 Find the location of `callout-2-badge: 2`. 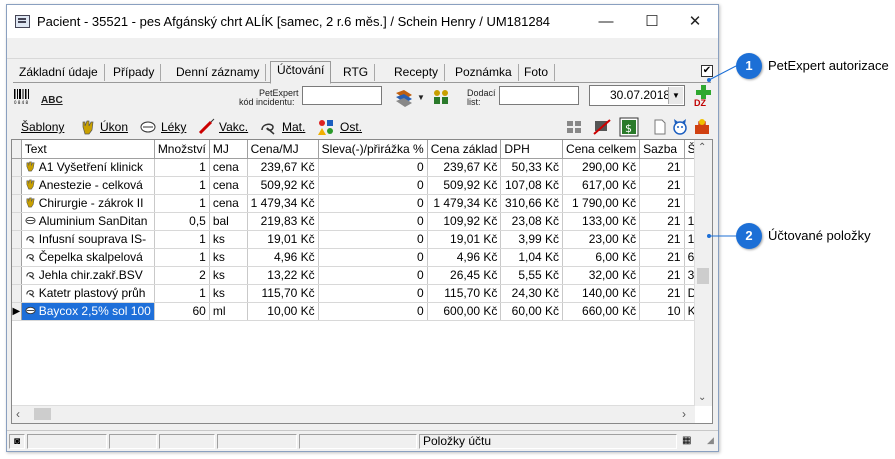

callout-2-badge: 2 is located at coordinates (749, 236).